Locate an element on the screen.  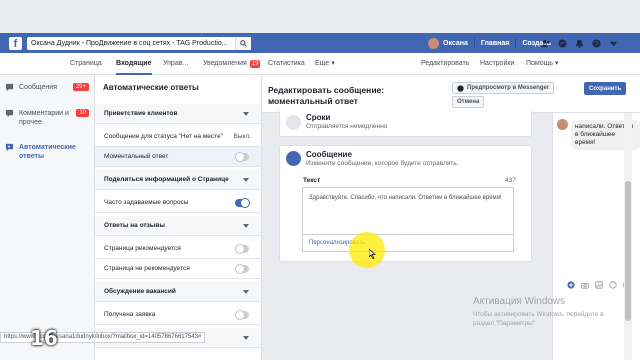
nav-edit-page-tab: Редактировать is located at coordinates (445, 64).